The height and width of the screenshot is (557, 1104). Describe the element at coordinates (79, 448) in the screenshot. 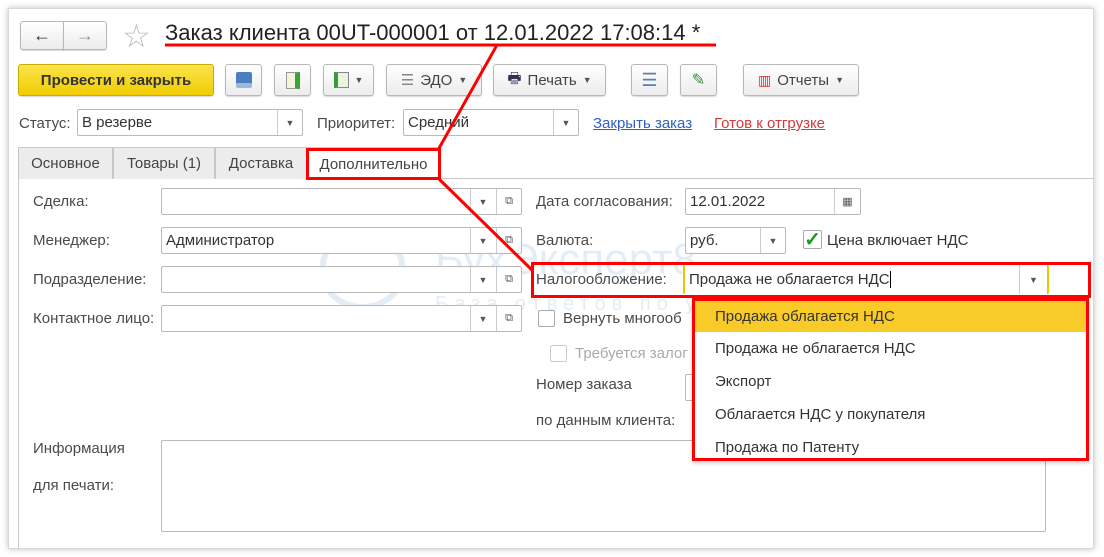

I see `print-info-label: Информация` at that location.